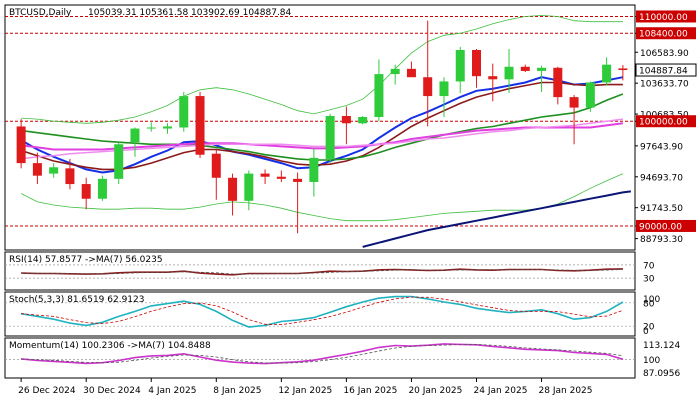 The image size is (700, 400). I want to click on price-tick-label: 103633.70, so click(664, 85).